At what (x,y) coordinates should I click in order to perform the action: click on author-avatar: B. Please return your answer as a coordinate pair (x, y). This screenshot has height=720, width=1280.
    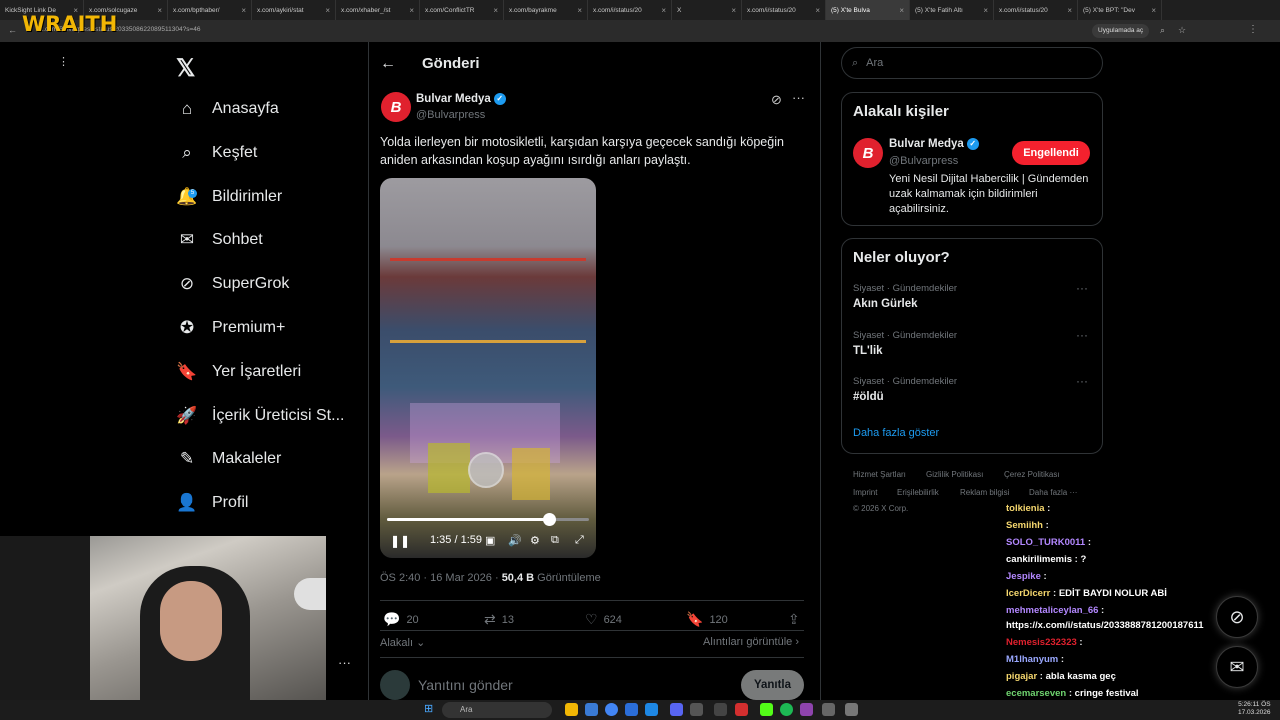
    Looking at the image, I should click on (396, 107).